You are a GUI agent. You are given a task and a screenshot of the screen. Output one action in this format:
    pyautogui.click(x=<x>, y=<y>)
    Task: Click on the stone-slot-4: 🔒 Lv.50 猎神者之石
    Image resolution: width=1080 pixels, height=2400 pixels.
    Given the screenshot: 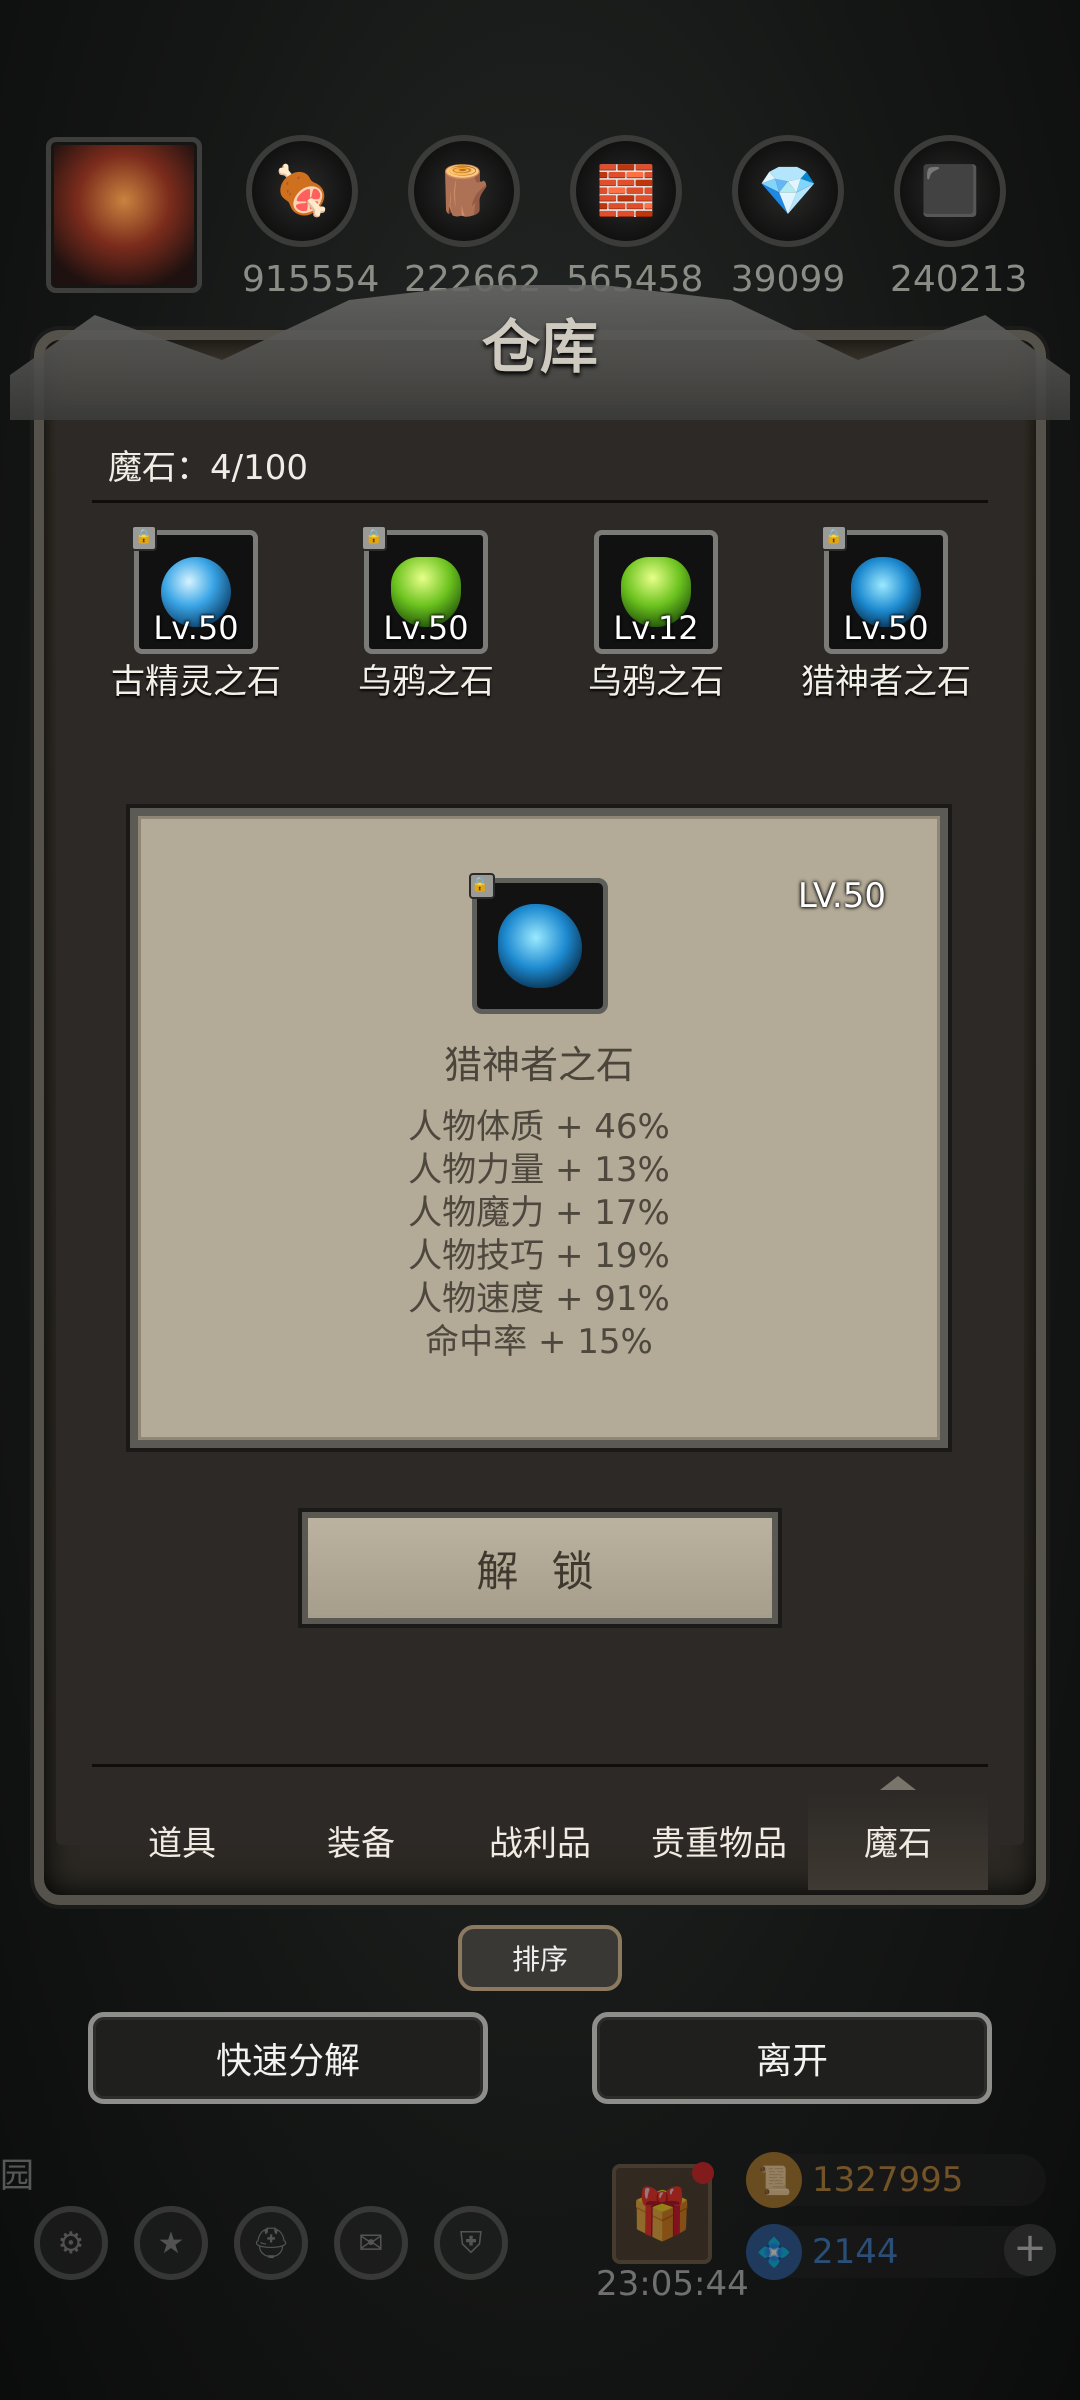 What is the action you would take?
    pyautogui.click(x=886, y=614)
    